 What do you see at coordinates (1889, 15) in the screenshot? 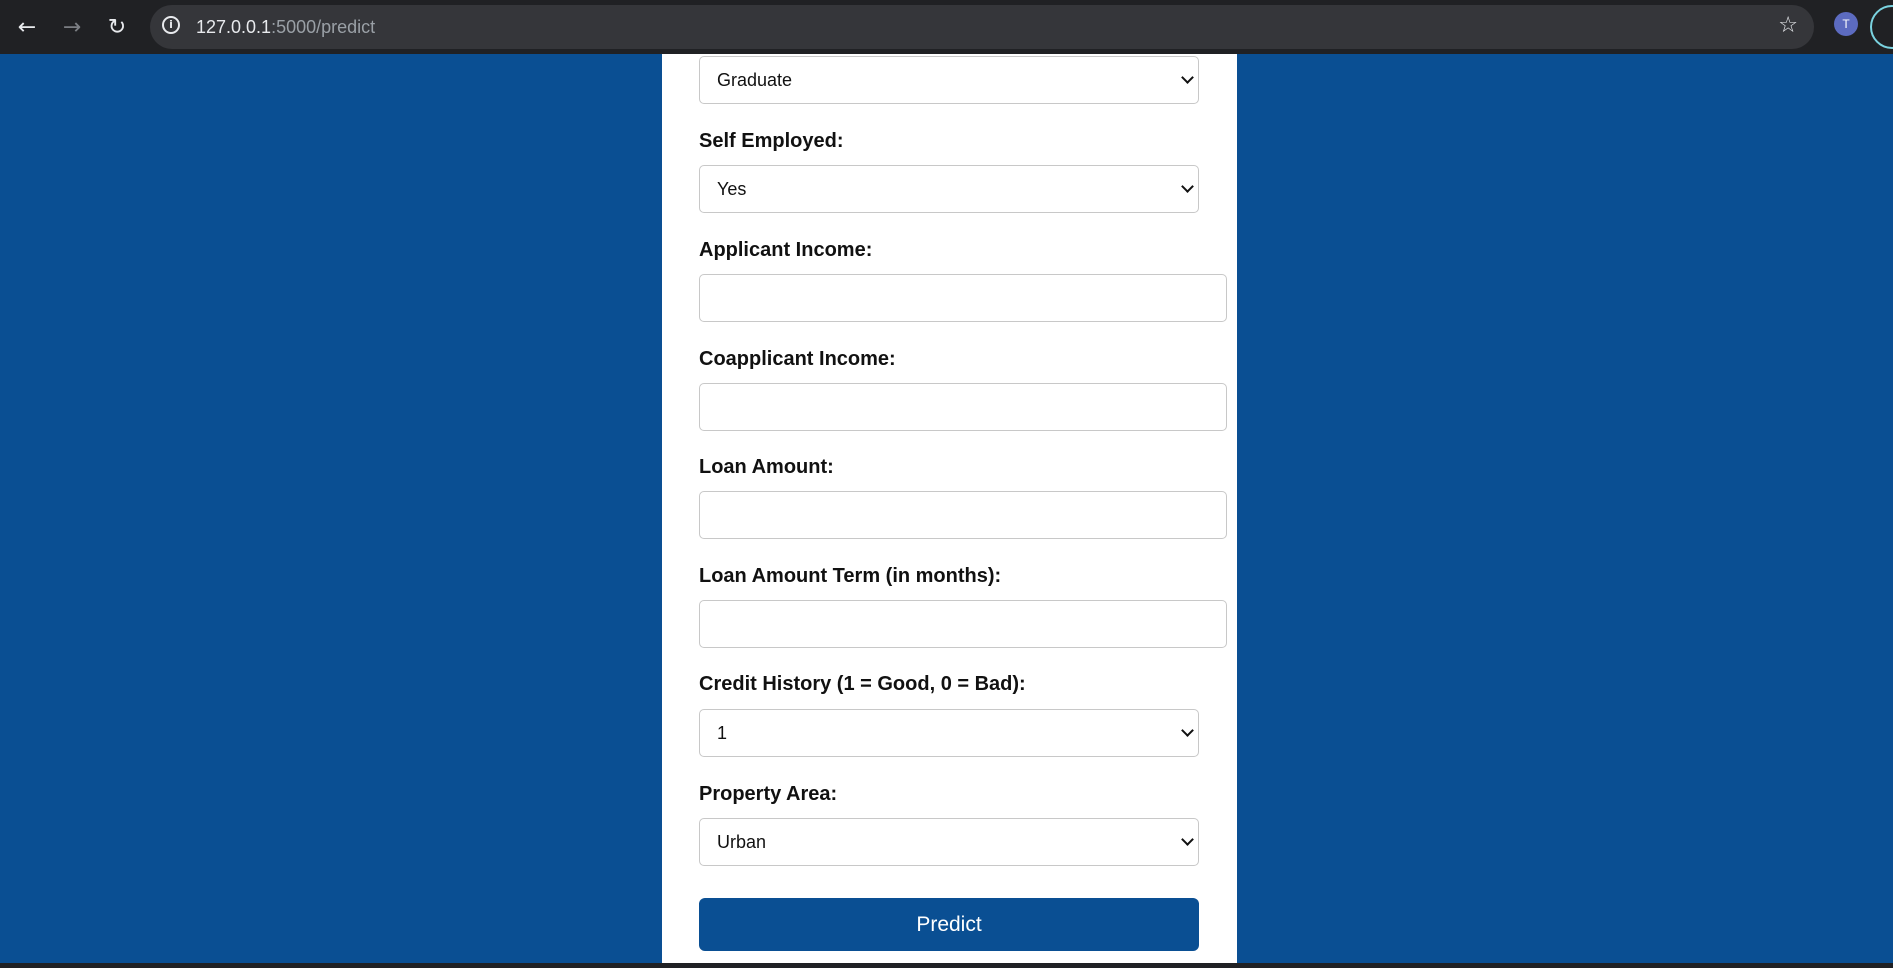
I see `kebab-menu-icon: ⋮` at bounding box center [1889, 15].